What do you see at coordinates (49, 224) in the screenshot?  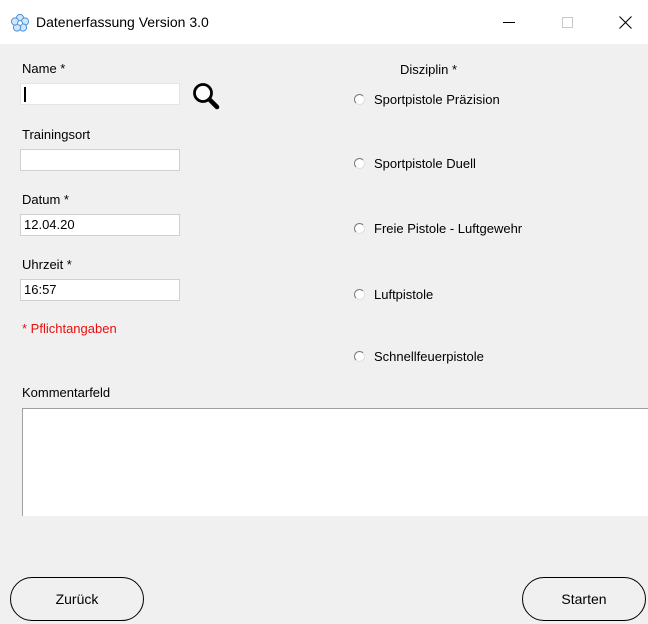 I see `datum-value: 12.04.20` at bounding box center [49, 224].